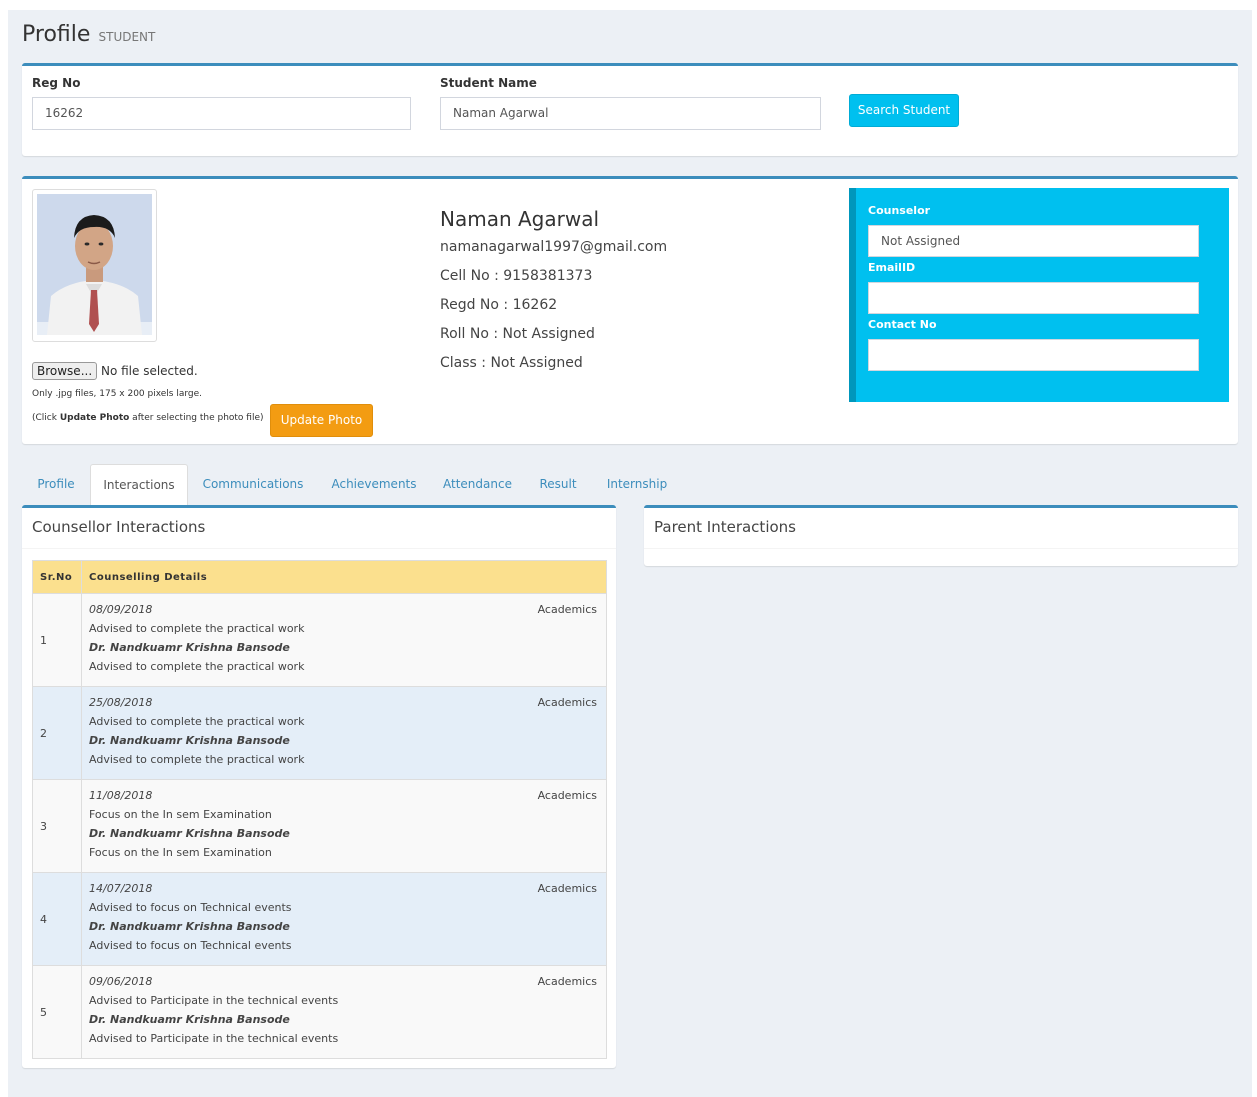 The width and height of the screenshot is (1257, 1097). I want to click on page-header: Profile STUDENT, so click(630, 32).